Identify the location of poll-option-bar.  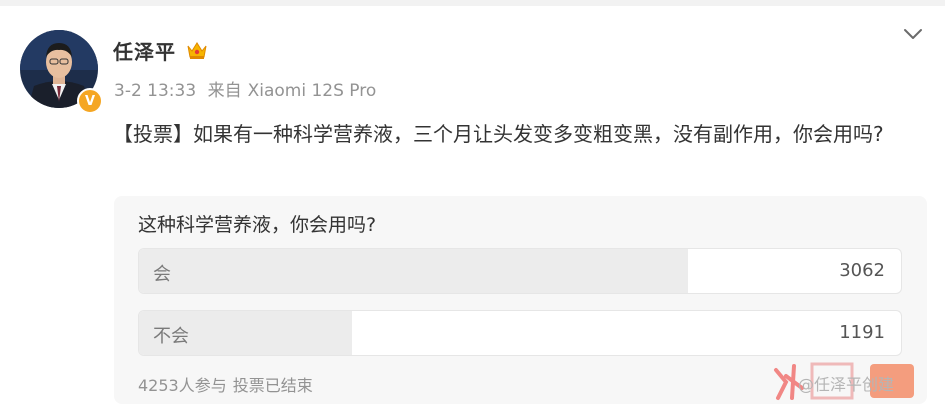
(413, 271).